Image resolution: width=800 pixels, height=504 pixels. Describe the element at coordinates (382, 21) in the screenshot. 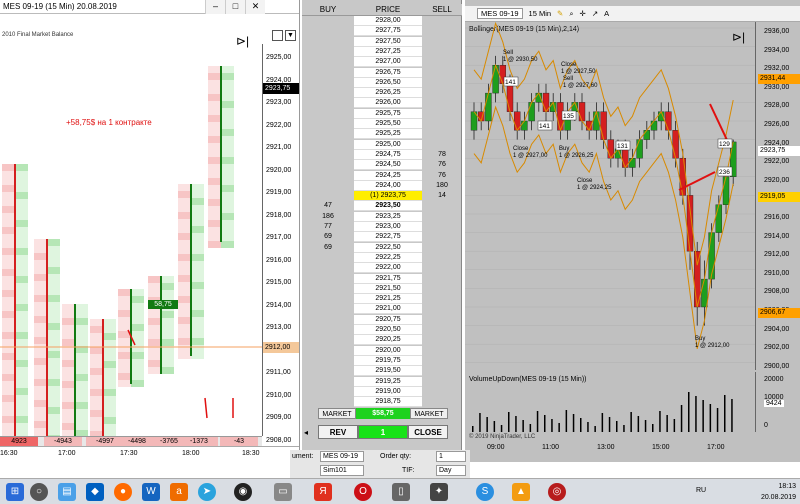

I see `dom-row: 2928,00` at that location.